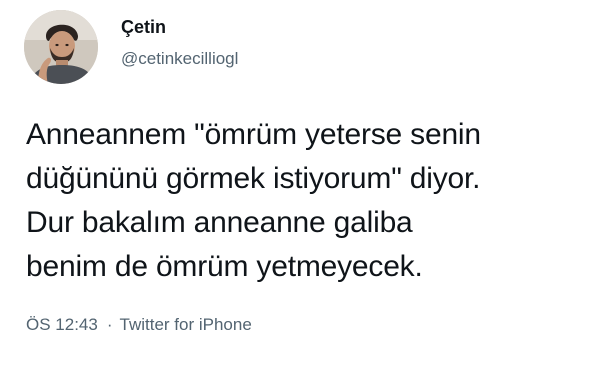 The height and width of the screenshot is (369, 600). What do you see at coordinates (179, 59) in the screenshot?
I see `author-handle: @cetinkecilliogl` at bounding box center [179, 59].